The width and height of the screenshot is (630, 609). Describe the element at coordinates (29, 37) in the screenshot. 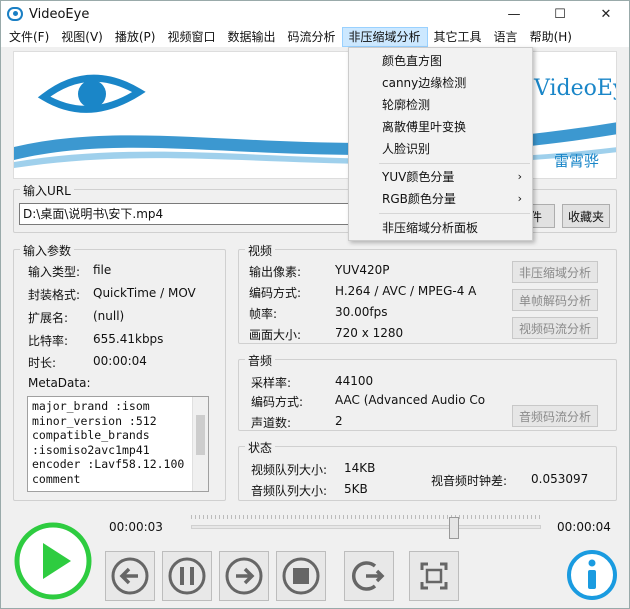

I see `menu-file: 文件(F)` at that location.